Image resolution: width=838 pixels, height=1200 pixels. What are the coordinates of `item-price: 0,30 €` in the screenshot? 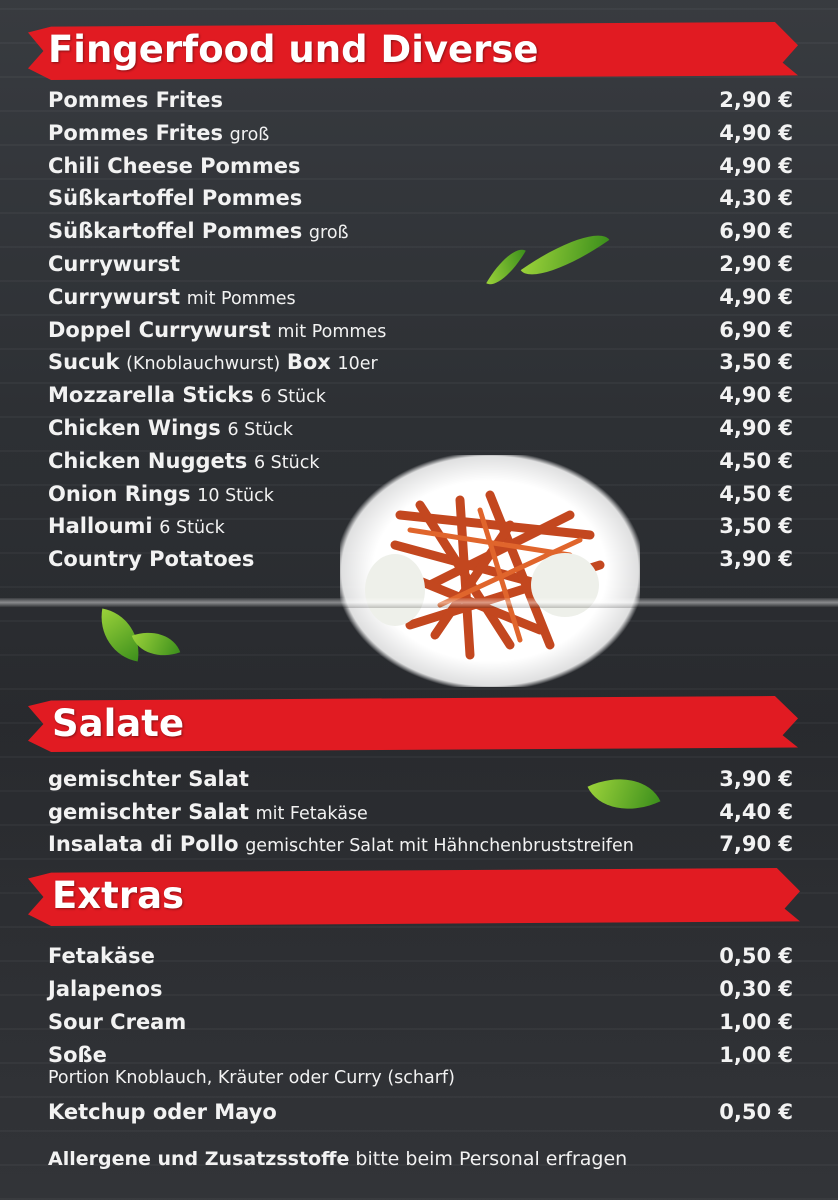 It's located at (756, 989).